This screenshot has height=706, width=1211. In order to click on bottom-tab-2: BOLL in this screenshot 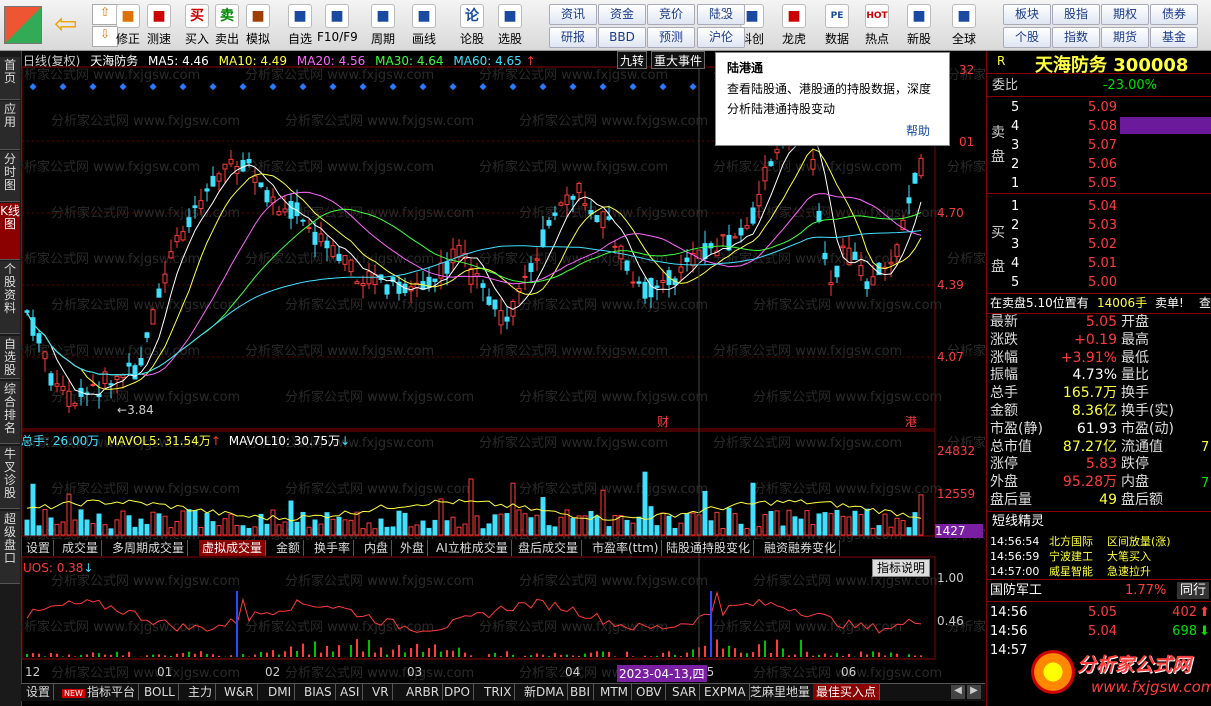, I will do `click(160, 692)`.